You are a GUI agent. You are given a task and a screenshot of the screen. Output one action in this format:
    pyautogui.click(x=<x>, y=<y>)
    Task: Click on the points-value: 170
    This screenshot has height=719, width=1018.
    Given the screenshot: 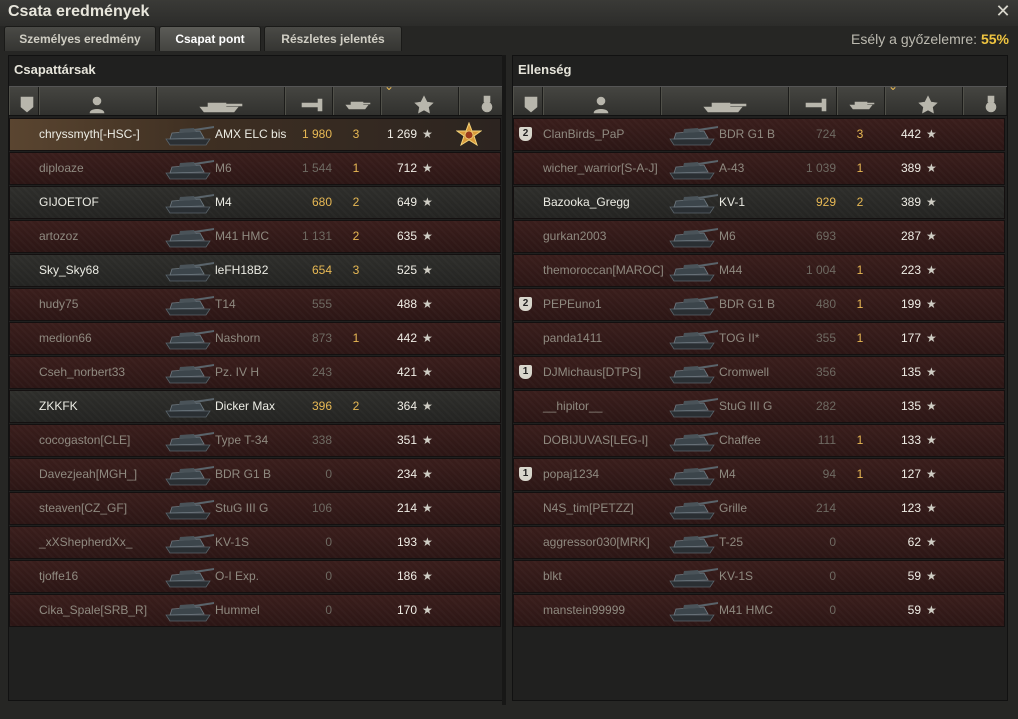 What is the action you would take?
    pyautogui.click(x=406, y=610)
    